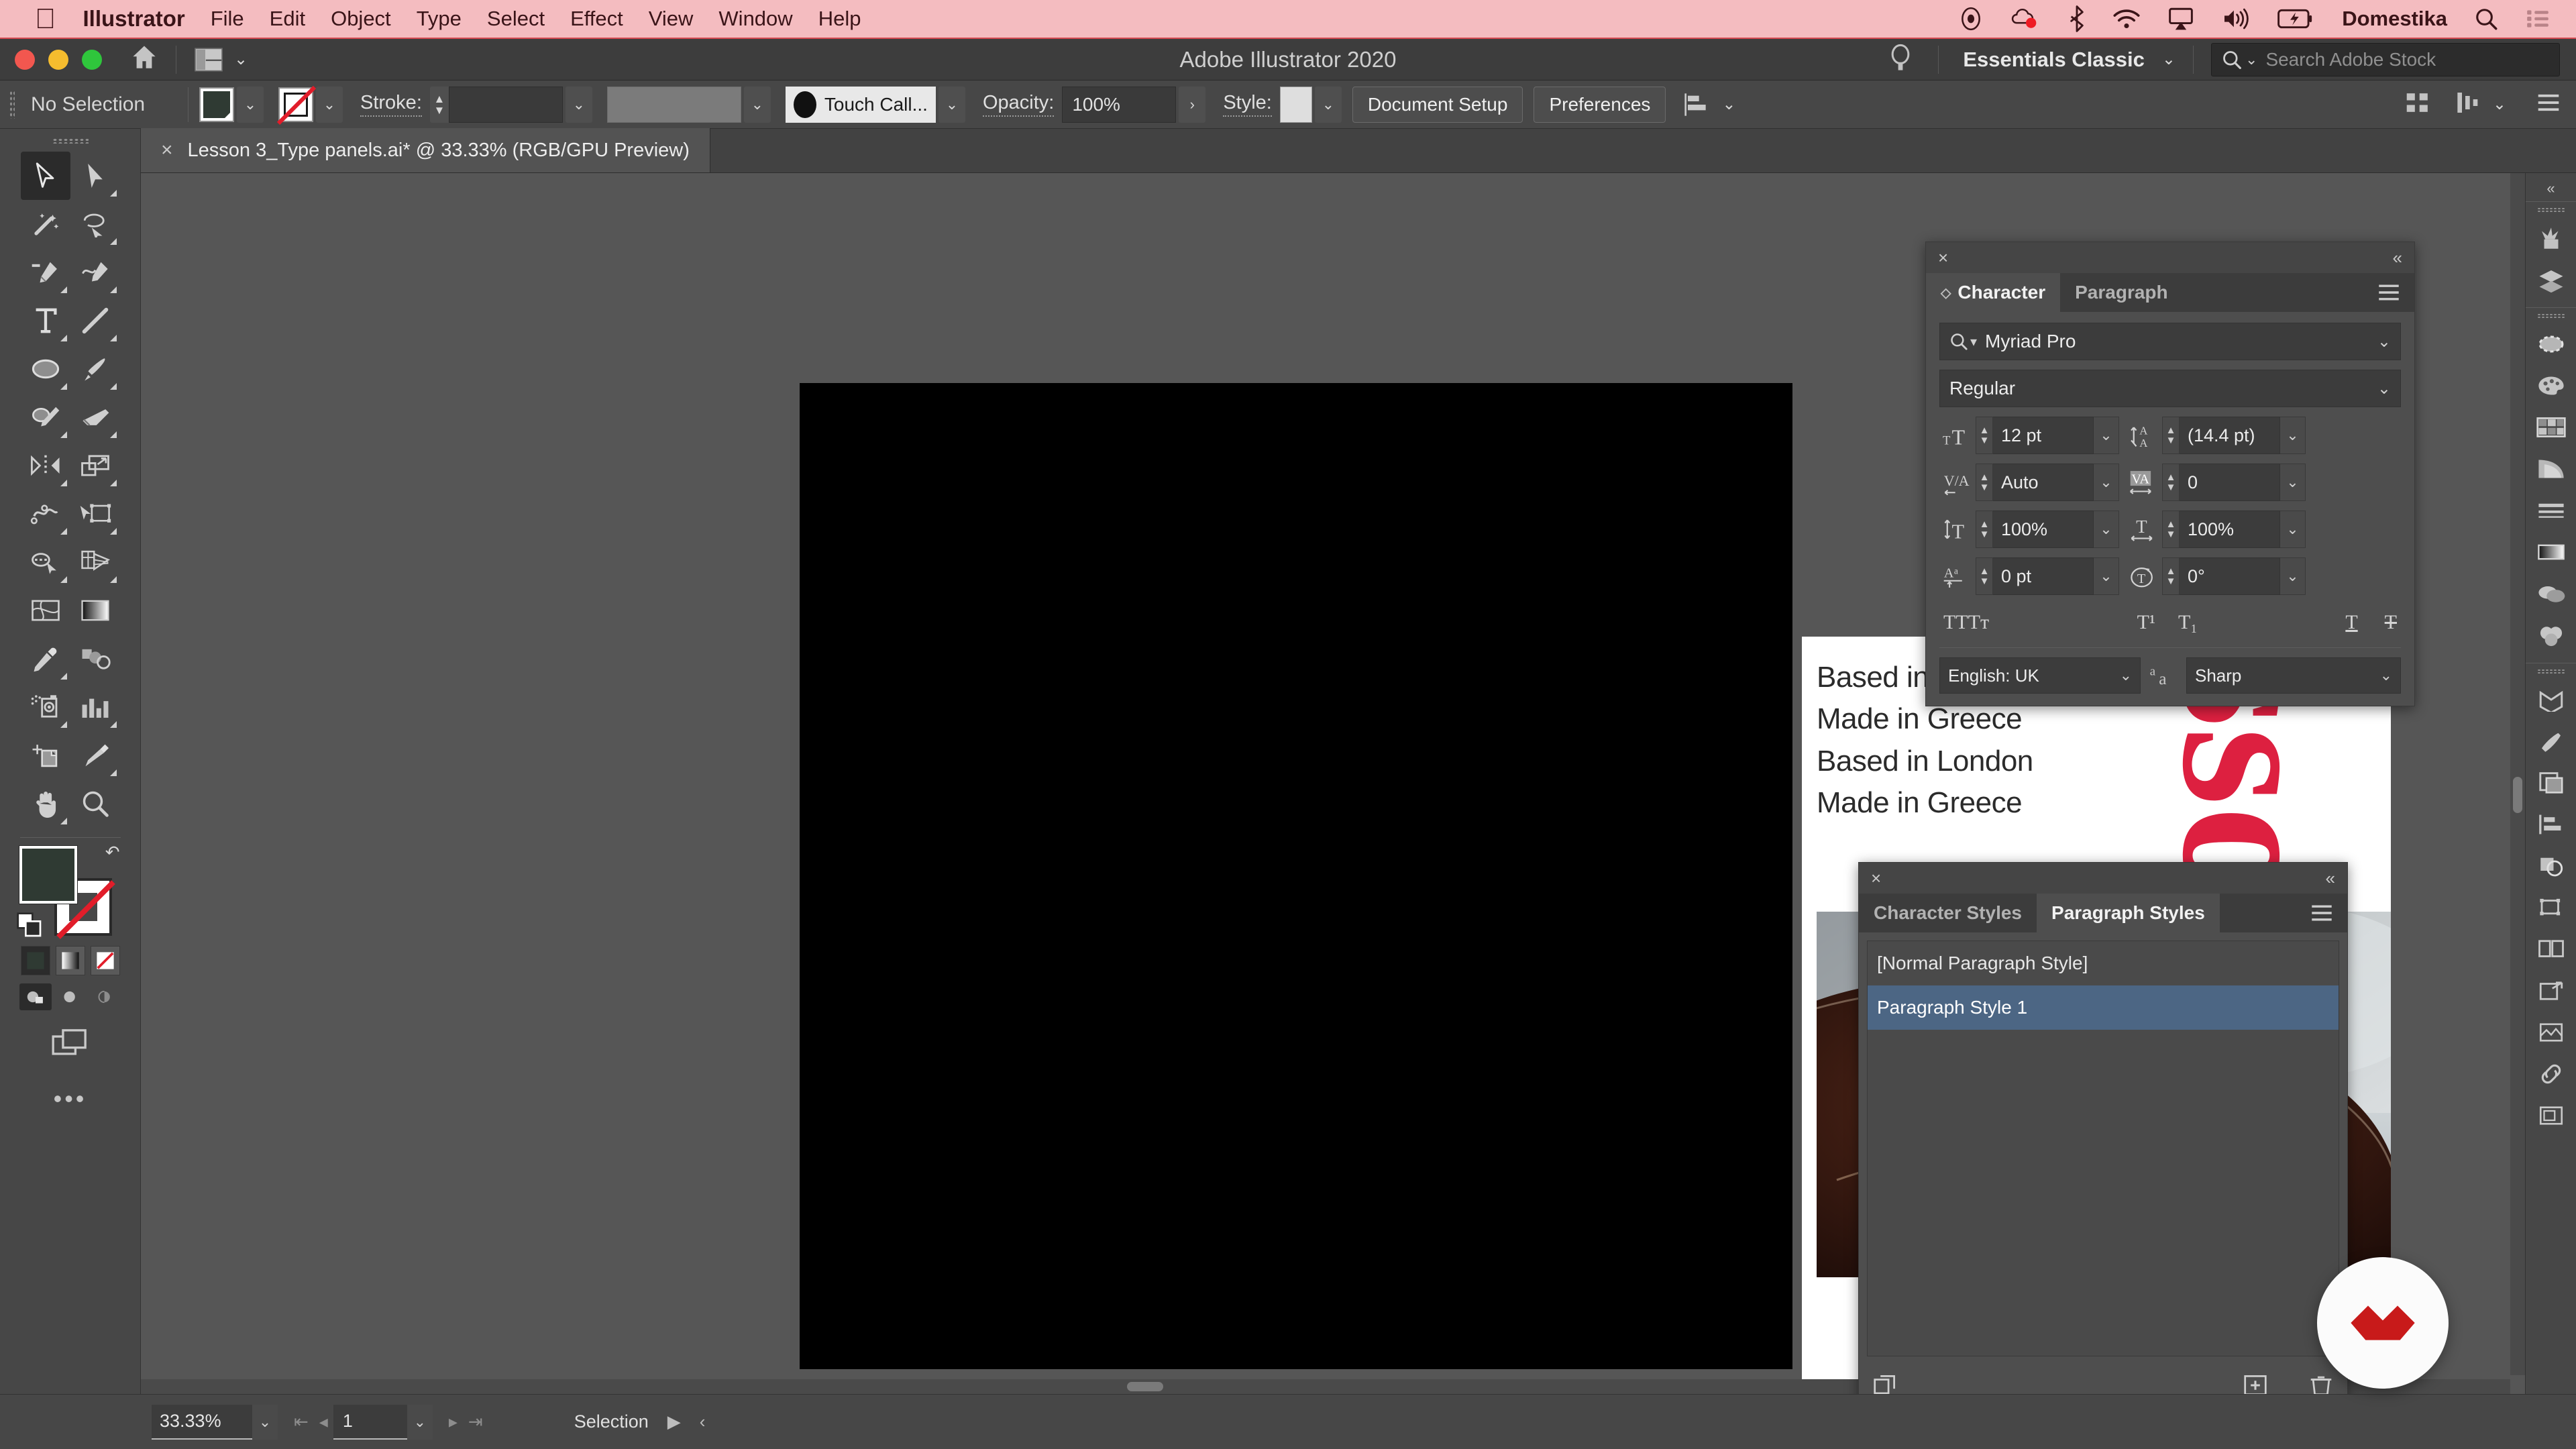  Describe the element at coordinates (2418, 104) in the screenshot. I see `grid-view-icon` at that location.